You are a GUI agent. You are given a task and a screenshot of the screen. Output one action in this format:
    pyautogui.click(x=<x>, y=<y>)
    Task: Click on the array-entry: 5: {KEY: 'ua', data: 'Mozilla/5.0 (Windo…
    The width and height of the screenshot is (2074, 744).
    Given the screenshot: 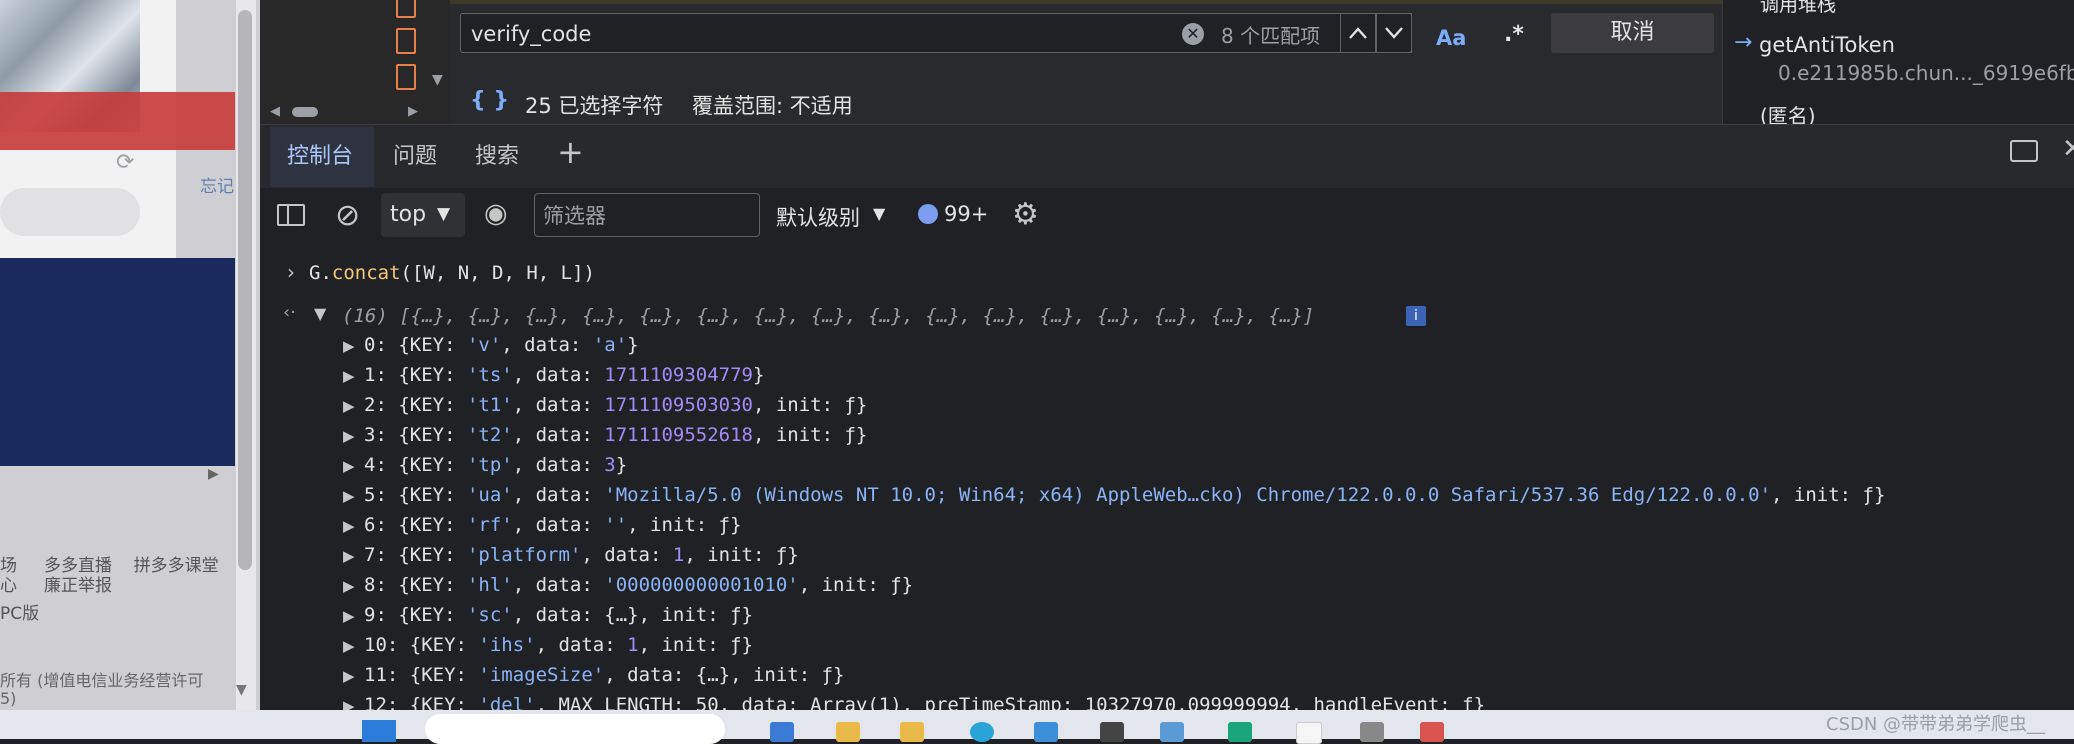 What is the action you would take?
    pyautogui.click(x=1124, y=495)
    